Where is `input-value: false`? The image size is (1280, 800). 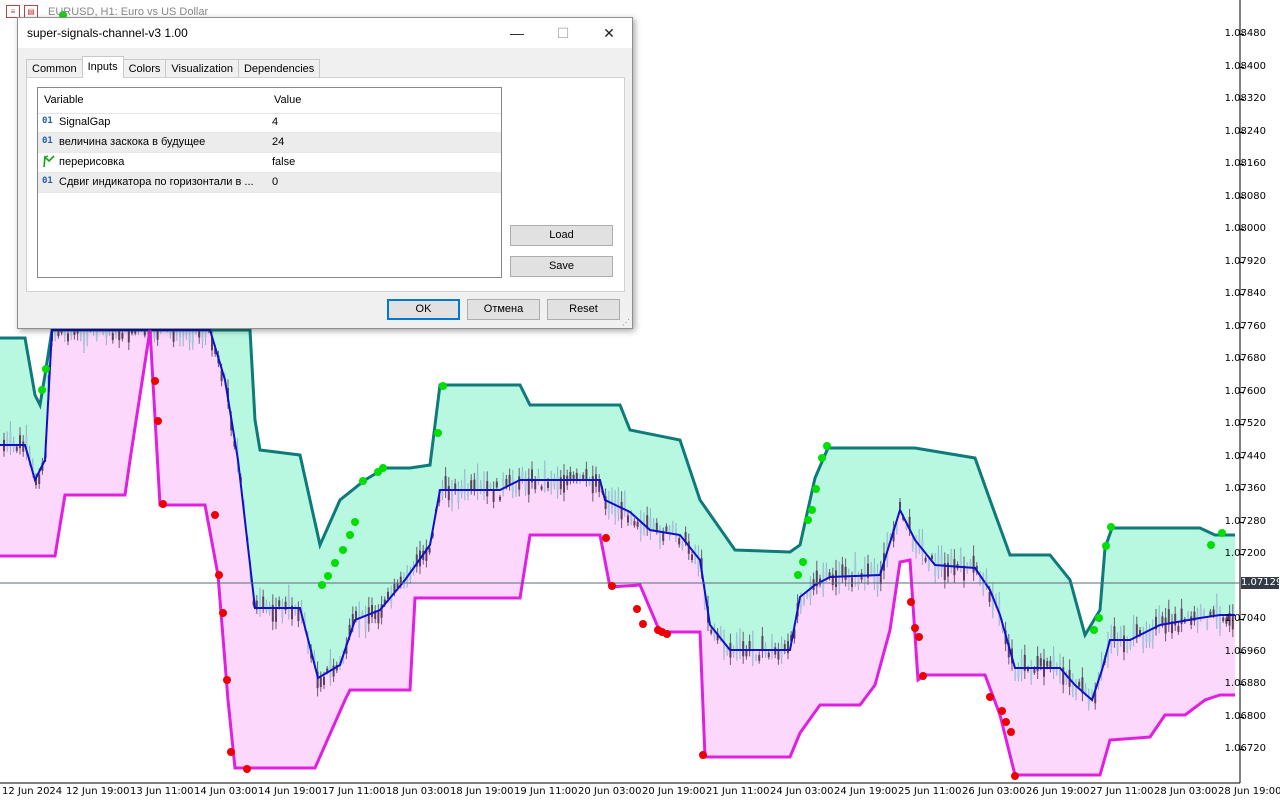
input-value: false is located at coordinates (283, 162).